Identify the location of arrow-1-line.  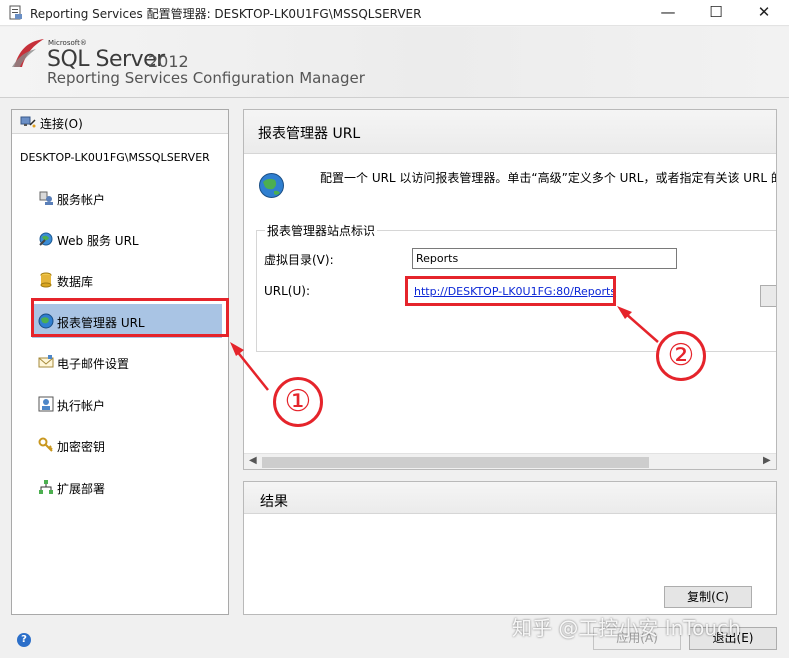
(252, 370).